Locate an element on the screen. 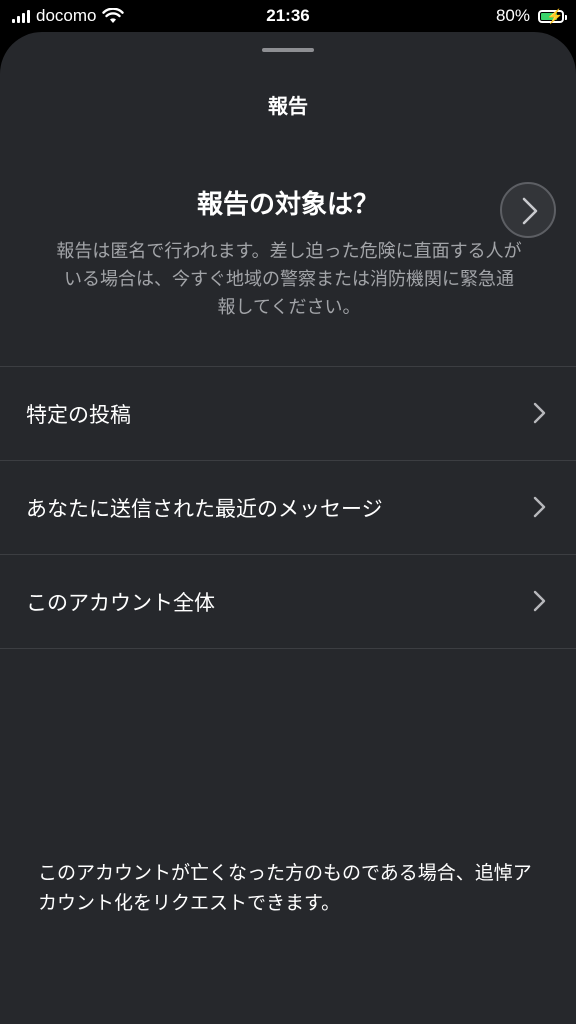 Image resolution: width=576 pixels, height=1024 pixels. option-label: あなたに送信された最近のメッセージ is located at coordinates (204, 509).